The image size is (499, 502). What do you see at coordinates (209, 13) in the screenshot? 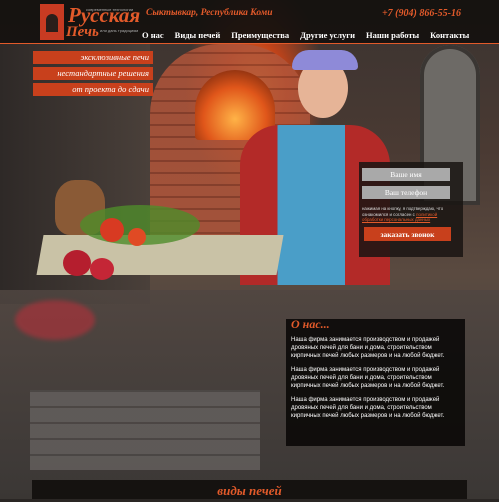
I see `city-label: Сыктывкар, Республика Коми` at bounding box center [209, 13].